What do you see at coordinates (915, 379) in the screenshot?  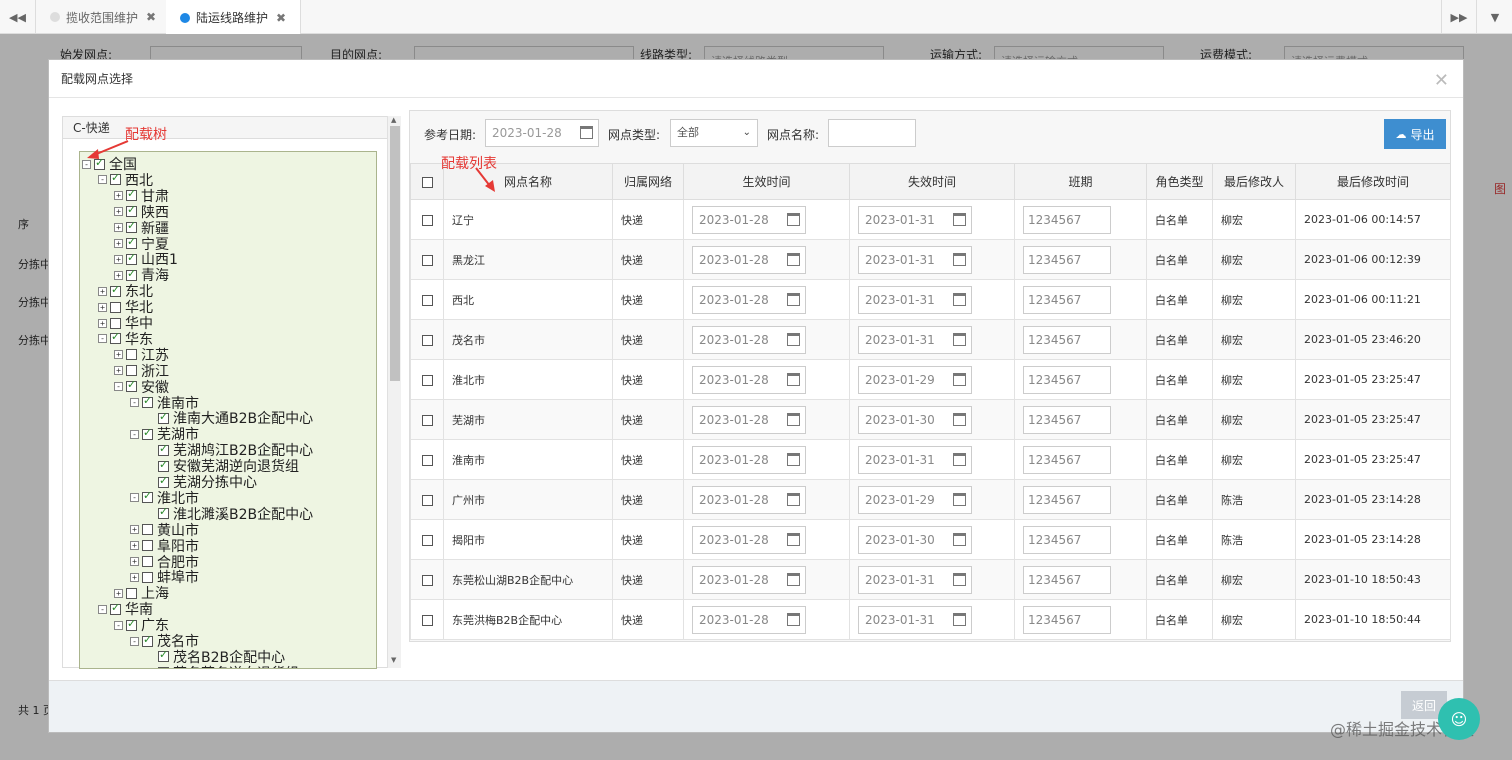 I see `end-date-input: 2023-01-29` at bounding box center [915, 379].